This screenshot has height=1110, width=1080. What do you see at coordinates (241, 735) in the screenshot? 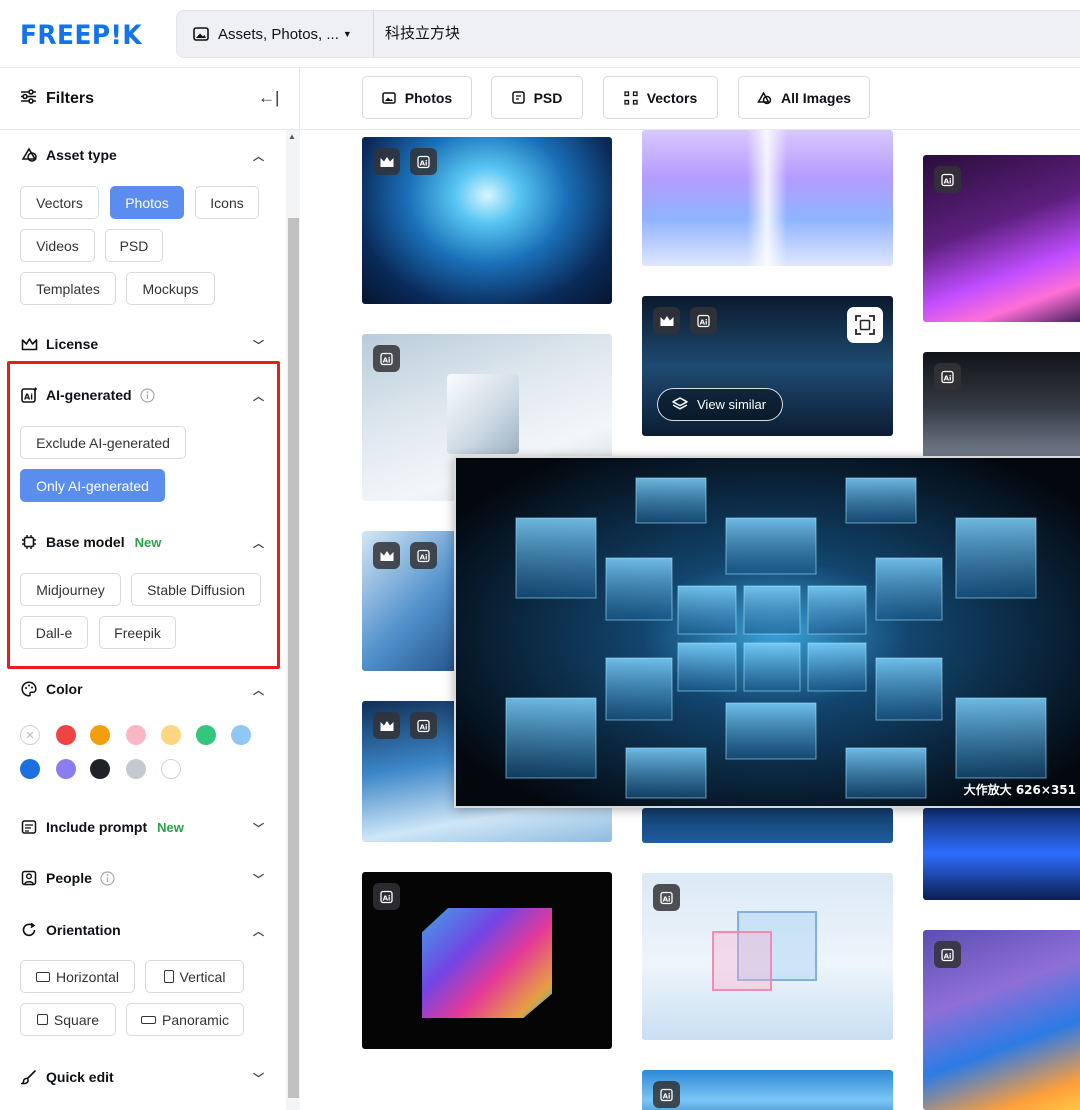
I see `color-swatch-light-blue` at bounding box center [241, 735].